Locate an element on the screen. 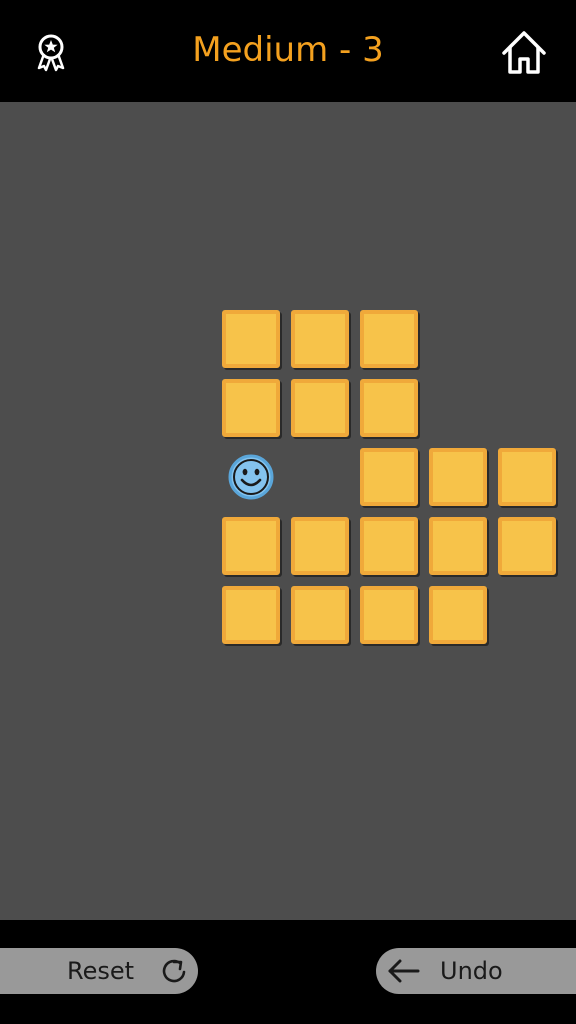  smiley-face-icon is located at coordinates (251, 477).